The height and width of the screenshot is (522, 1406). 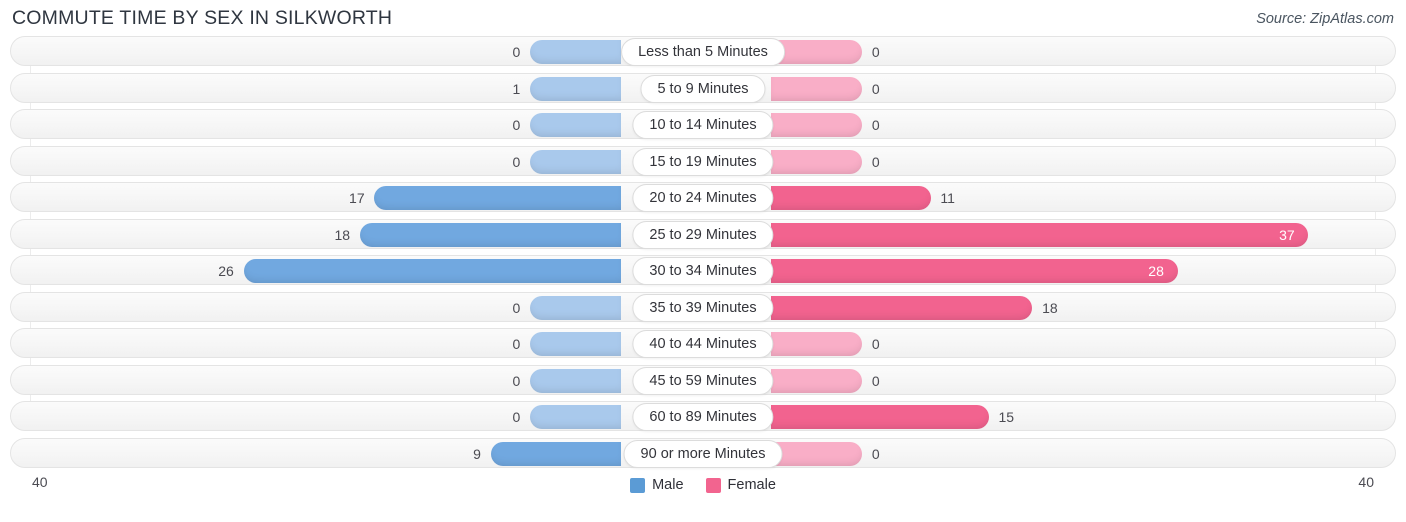 I want to click on legend-label-female: Female, so click(x=751, y=485).